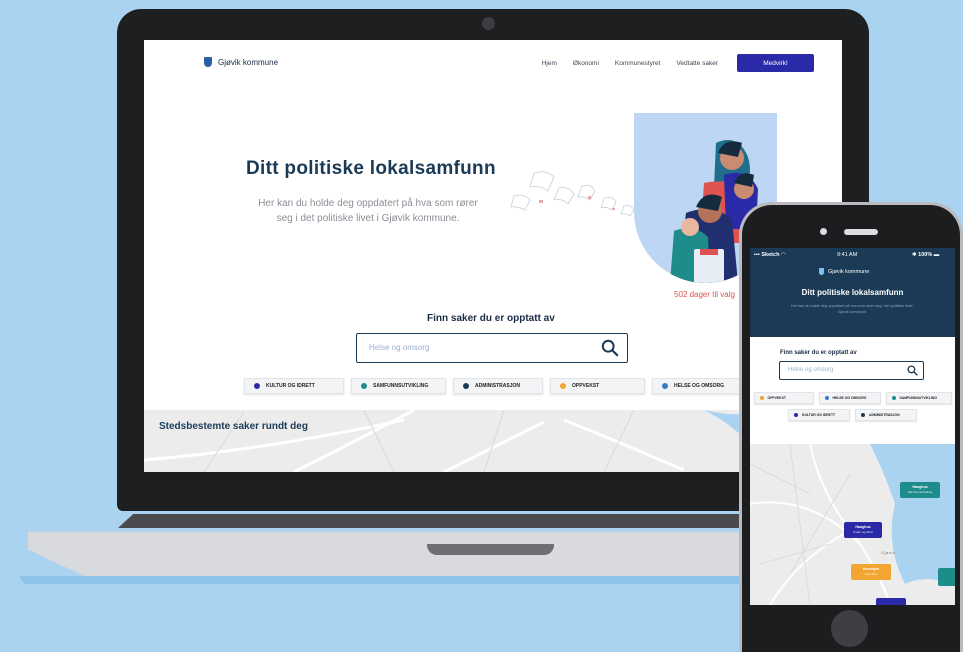  Describe the element at coordinates (490, 549) in the screenshot. I see `laptop-notch` at that location.